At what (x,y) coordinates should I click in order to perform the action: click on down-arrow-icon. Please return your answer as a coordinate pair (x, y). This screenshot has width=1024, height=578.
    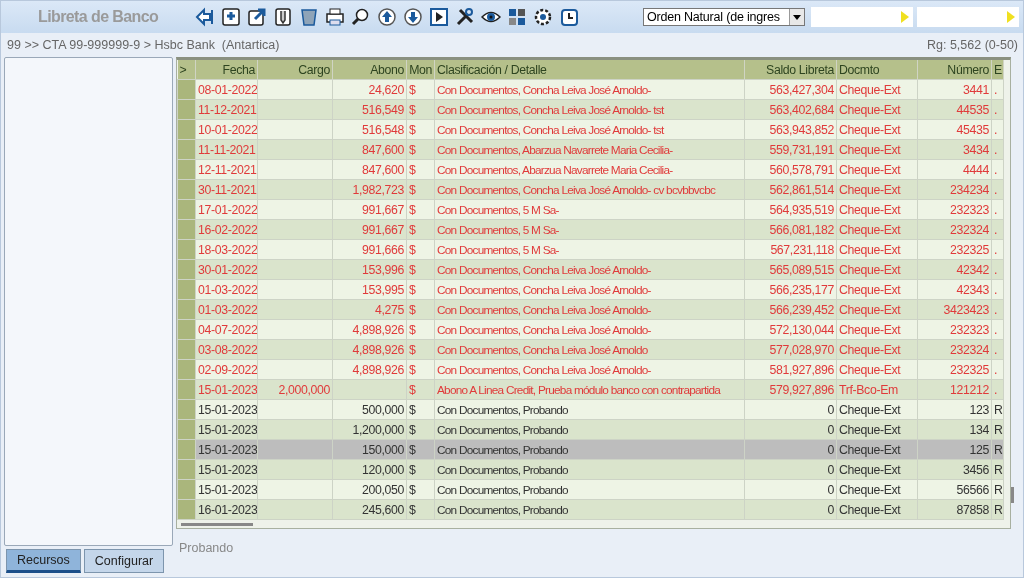
    Looking at the image, I should click on (413, 17).